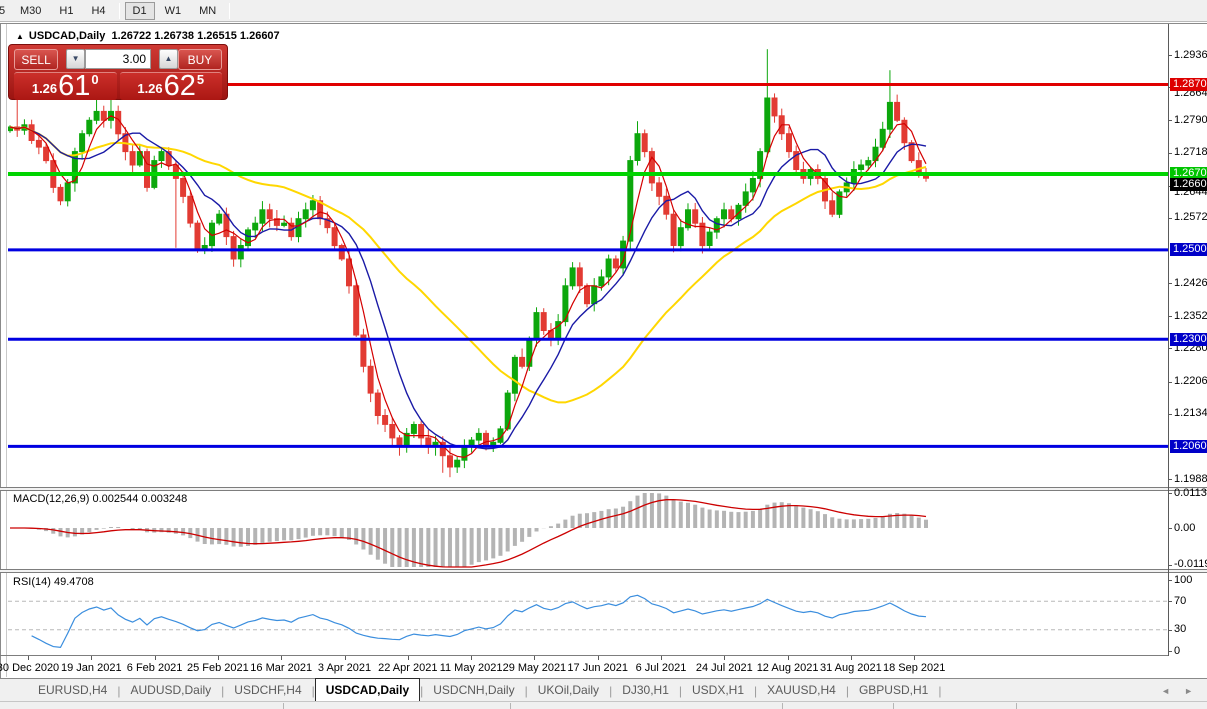 This screenshot has height=709, width=1207. Describe the element at coordinates (195, 36) in the screenshot. I see `chart-ohlc-values: 1.26722 1.26738 1.26515 1.26607` at that location.